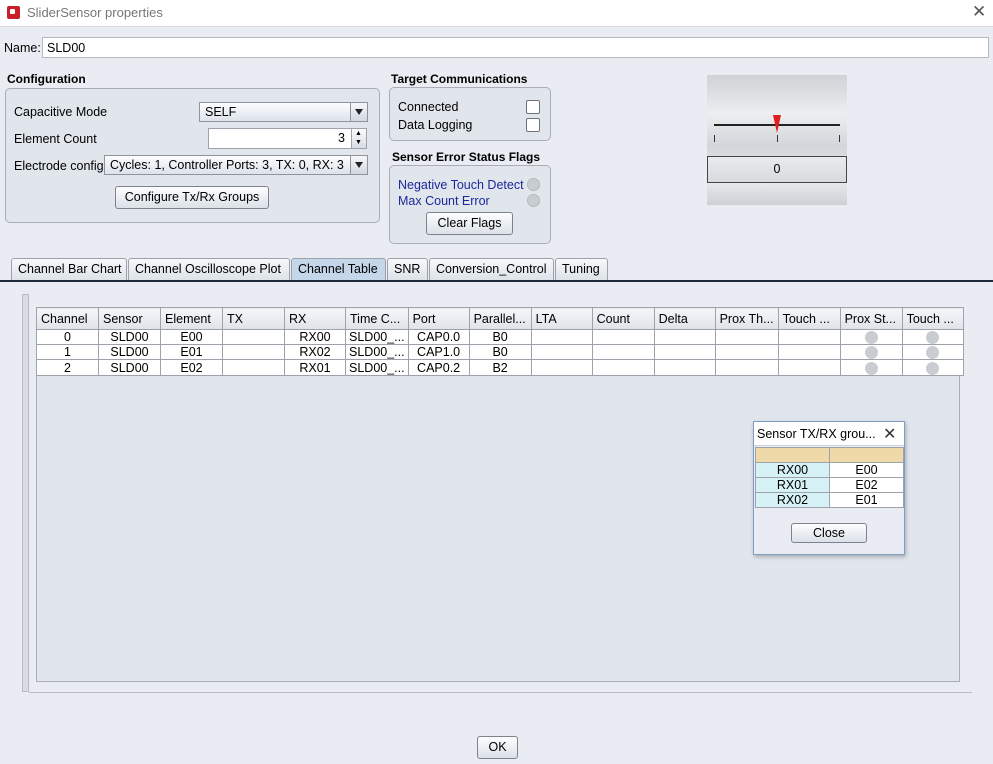  I want to click on dialog-close-button: Close, so click(829, 533).